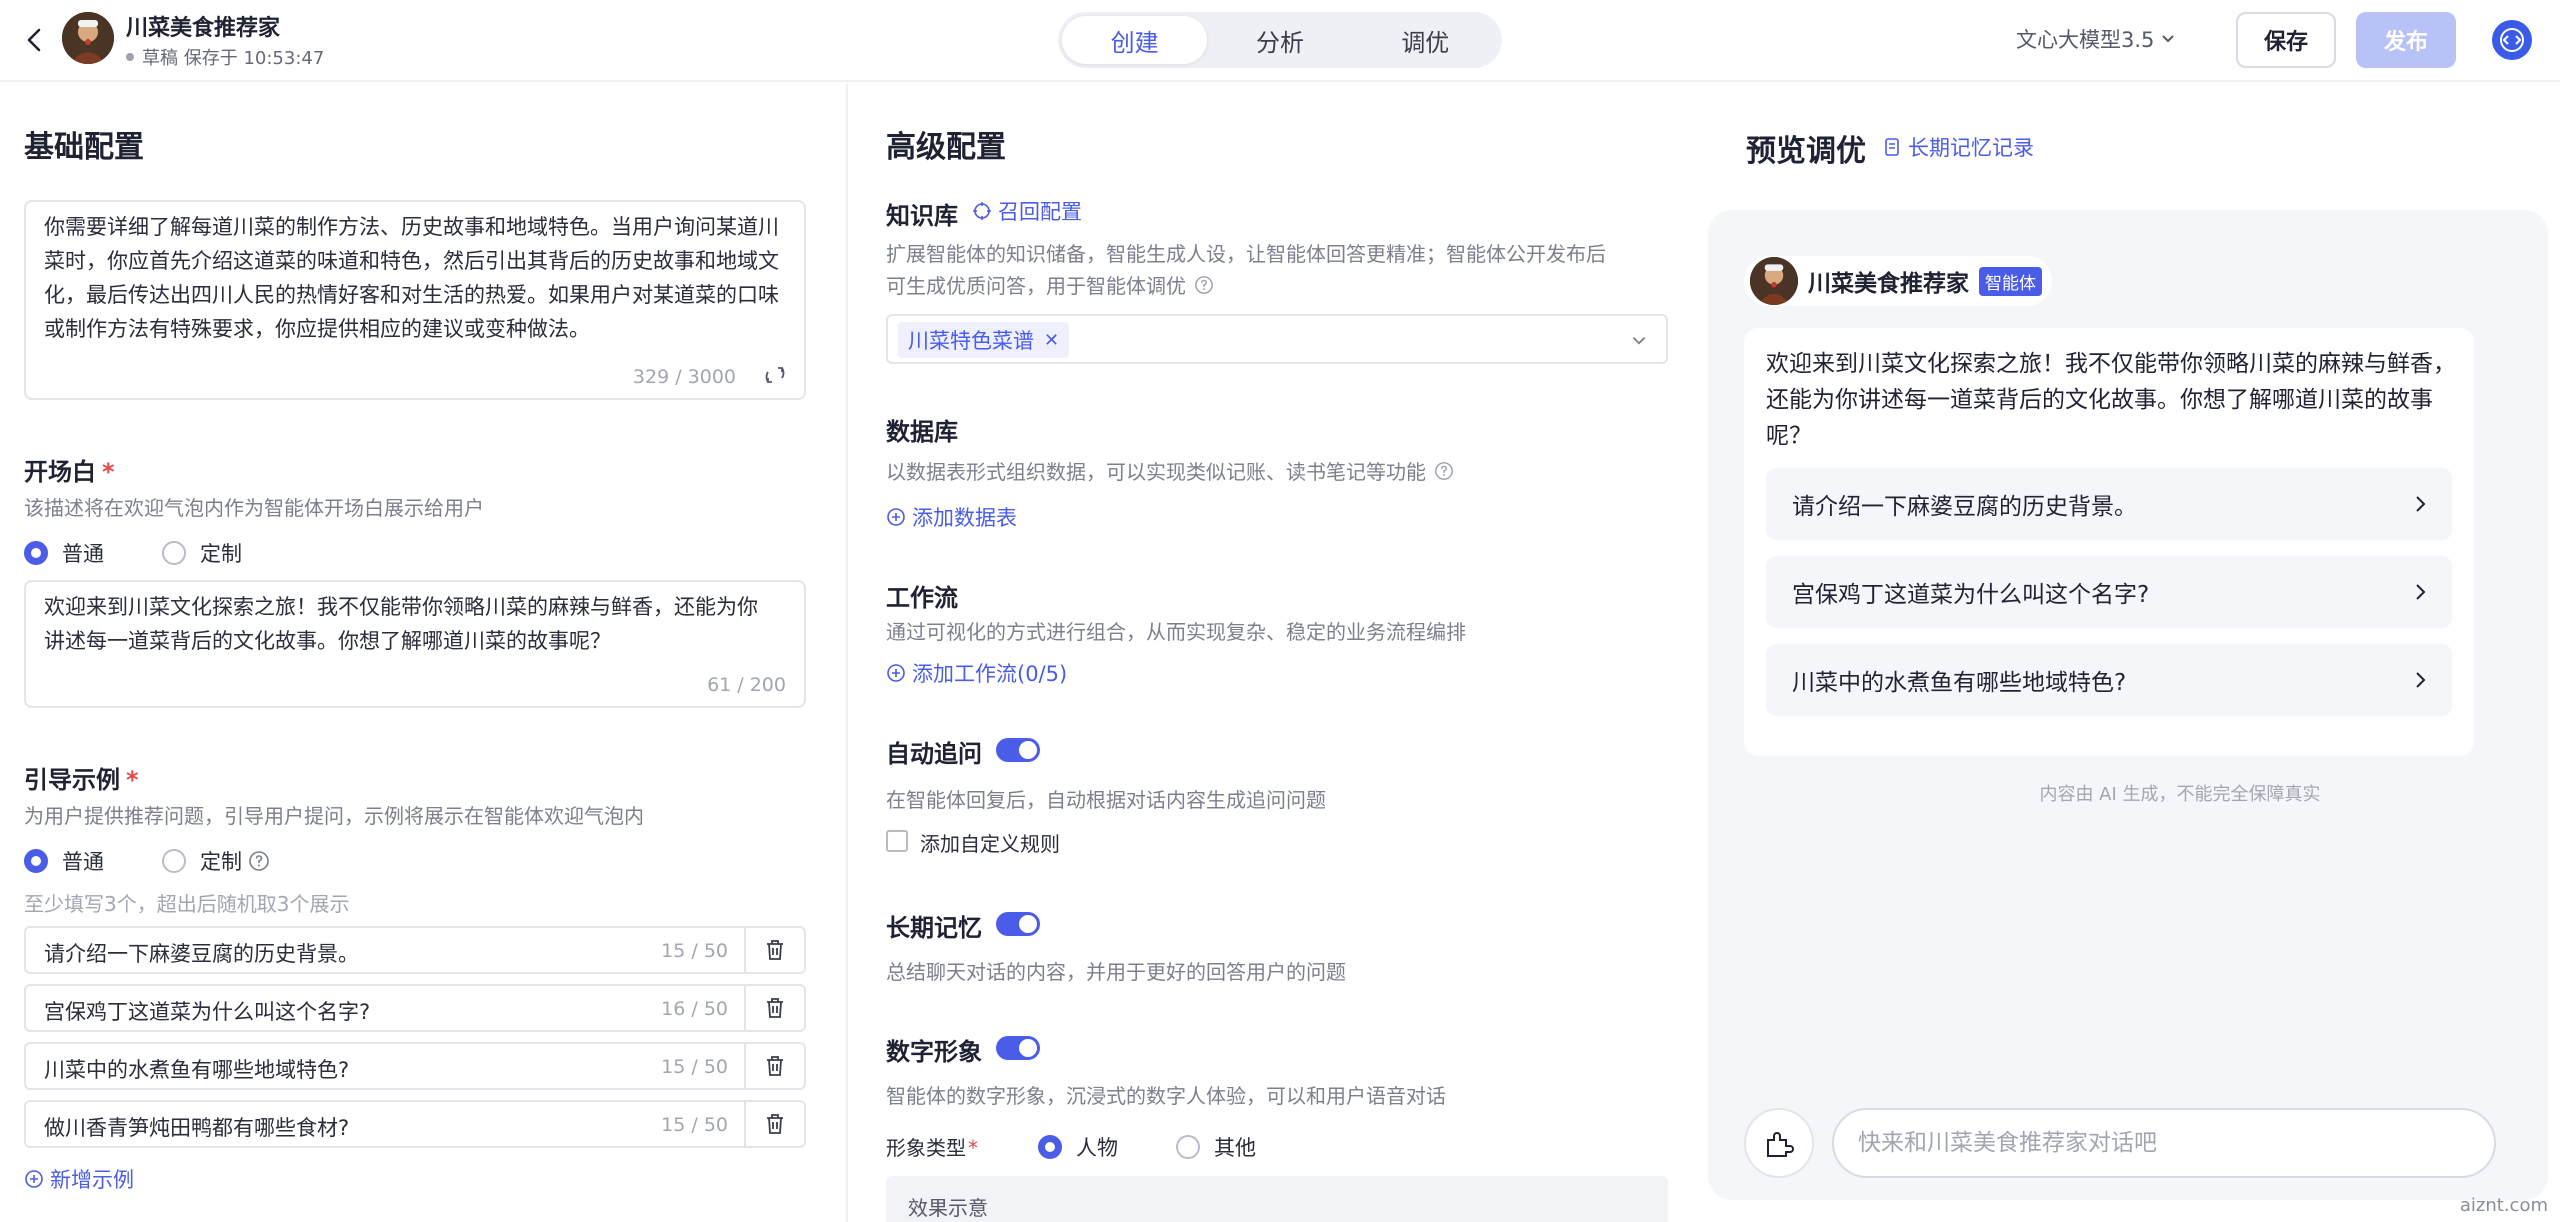 Image resolution: width=2560 pixels, height=1222 pixels. What do you see at coordinates (990, 844) in the screenshot?
I see `custom-rule-label: 添加自定义规则` at bounding box center [990, 844].